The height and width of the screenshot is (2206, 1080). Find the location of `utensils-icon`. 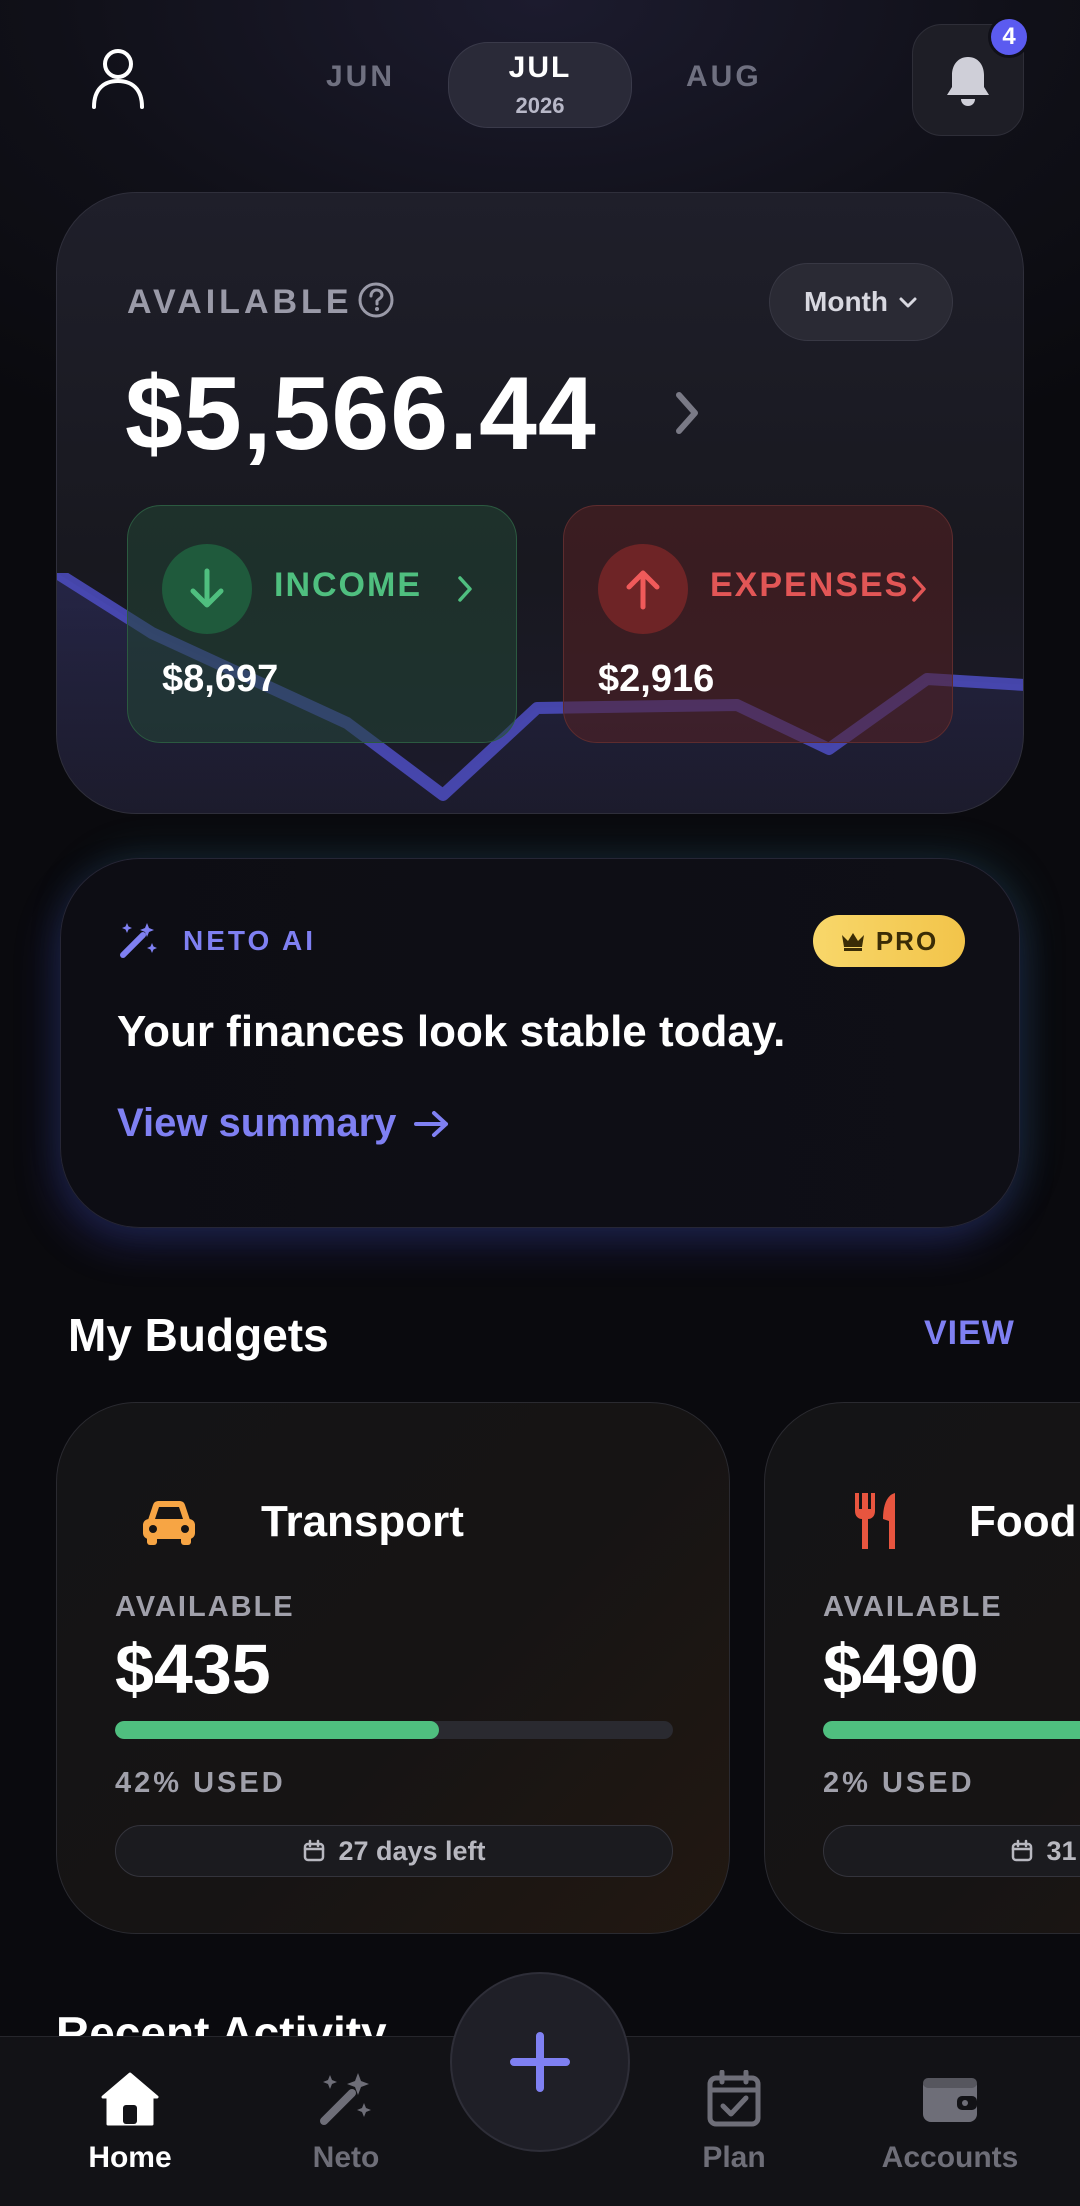

utensils-icon is located at coordinates (875, 1521).